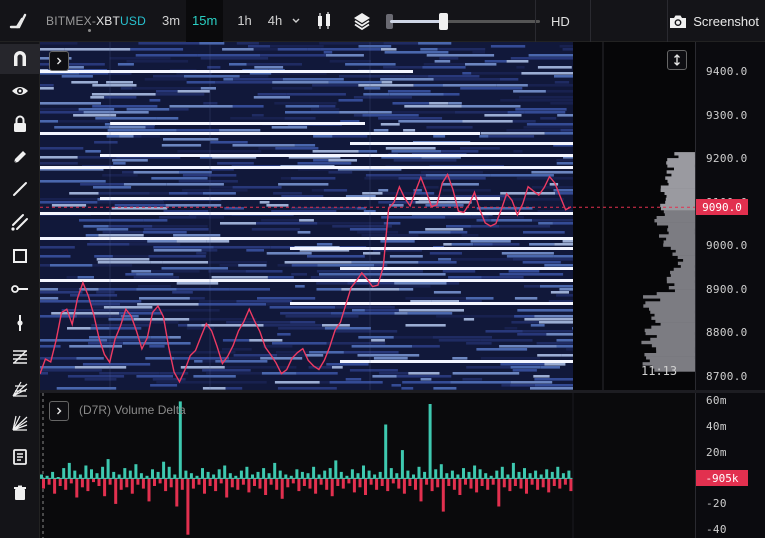 The image size is (765, 538). Describe the element at coordinates (96, 23) in the screenshot. I see `symbol-selector: BITMEX-XBTUSD` at that location.